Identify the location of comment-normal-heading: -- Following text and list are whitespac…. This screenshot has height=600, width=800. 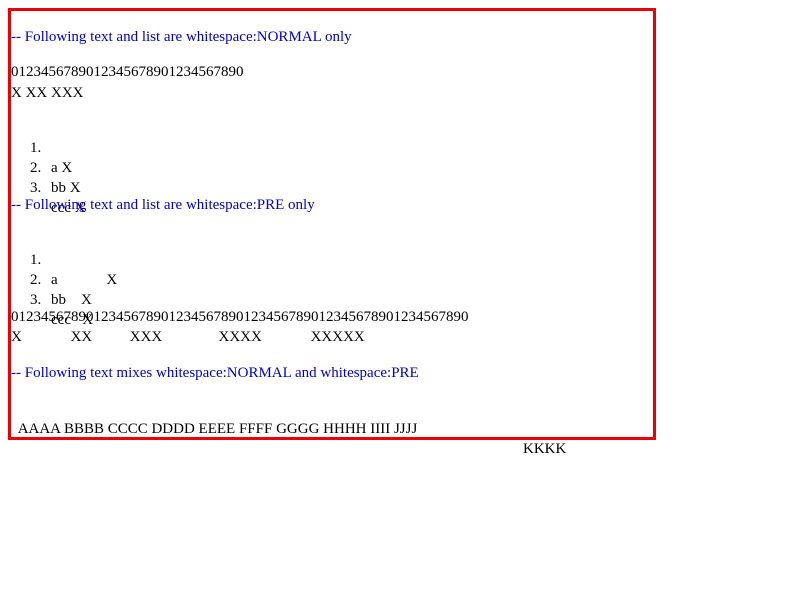
(181, 37).